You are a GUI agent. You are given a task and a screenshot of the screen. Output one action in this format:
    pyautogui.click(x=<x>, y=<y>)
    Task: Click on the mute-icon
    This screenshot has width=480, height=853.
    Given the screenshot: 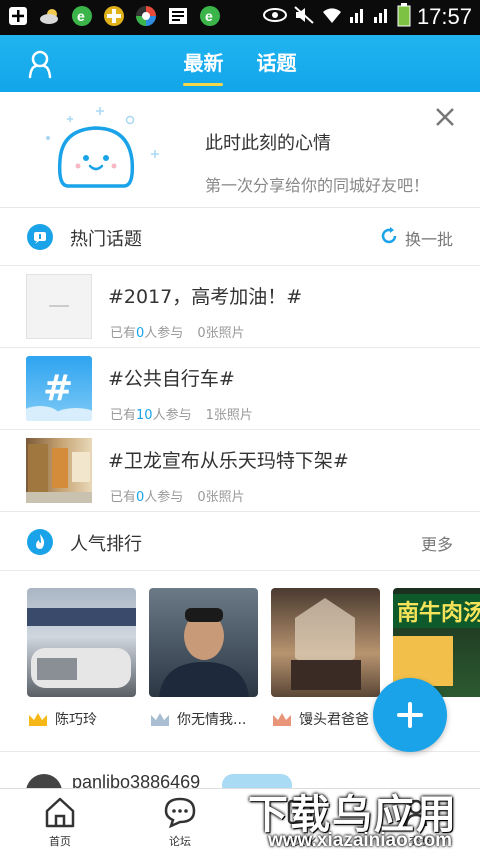 What is the action you would take?
    pyautogui.click(x=304, y=17)
    